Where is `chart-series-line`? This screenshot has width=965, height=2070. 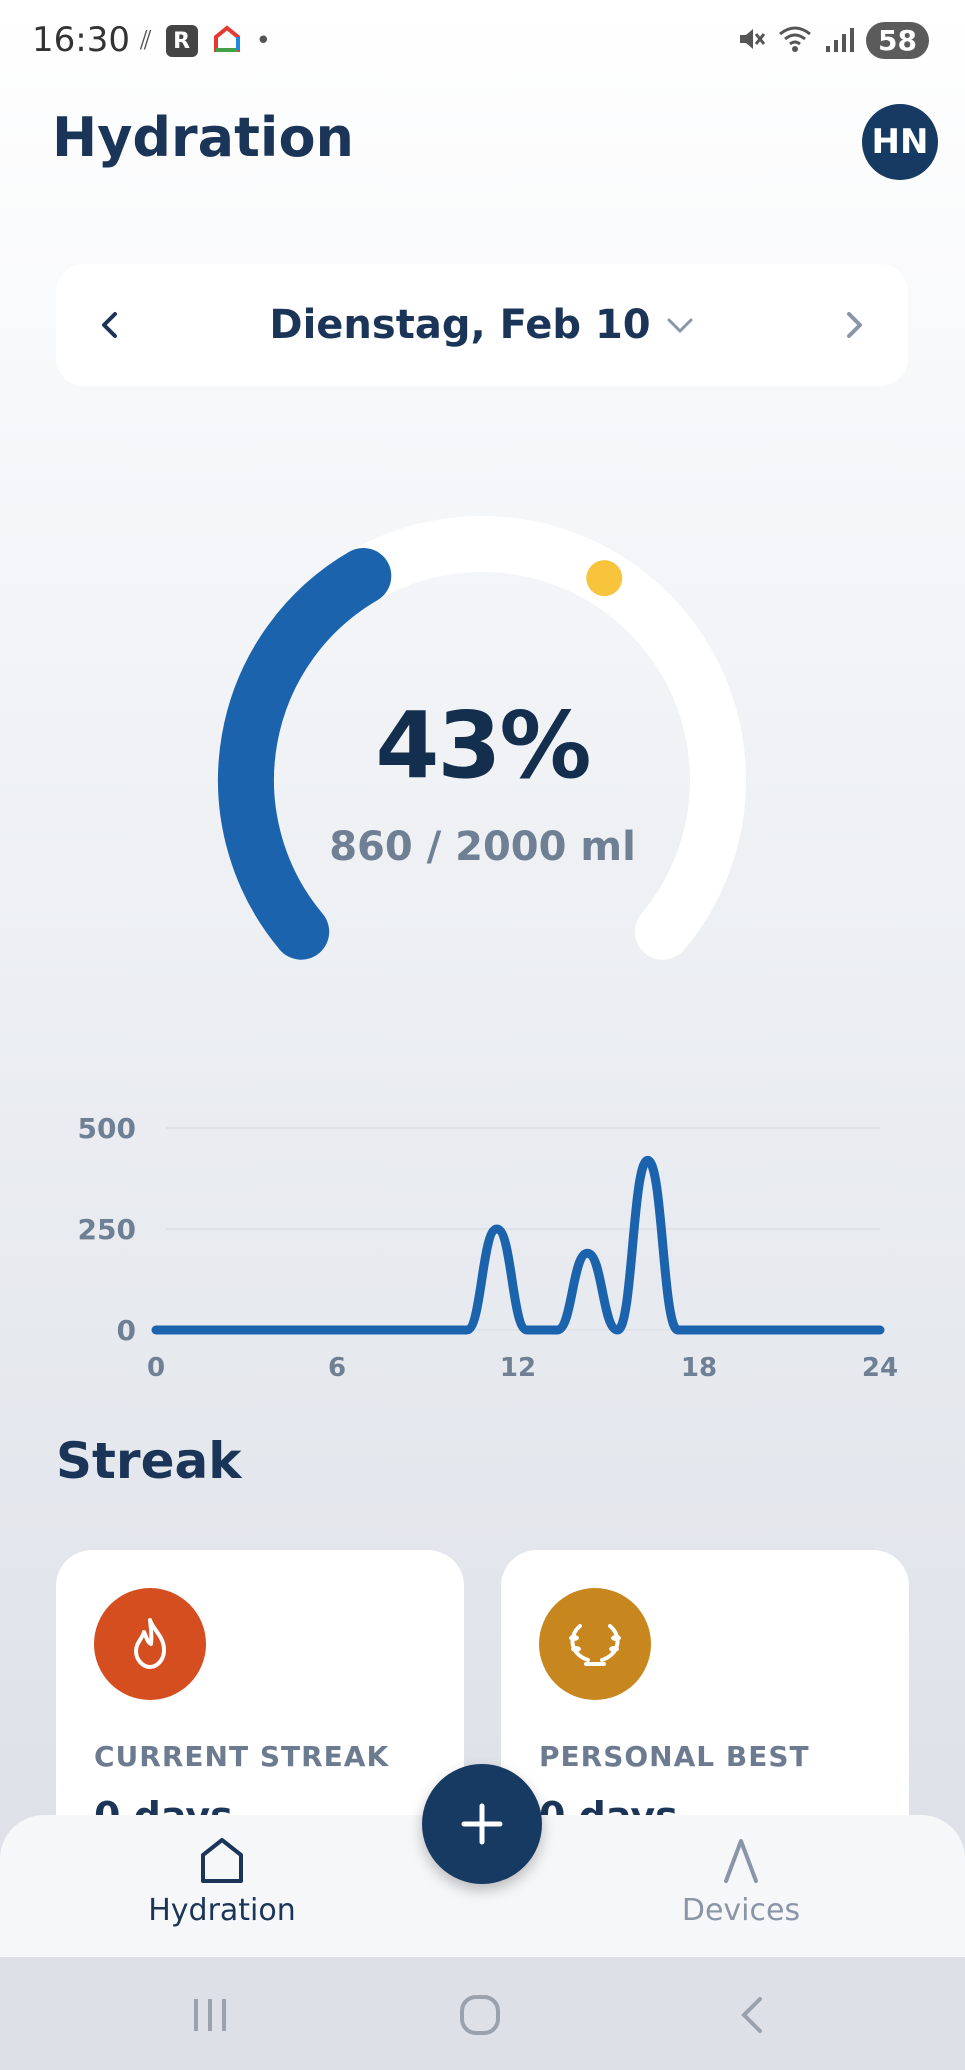
chart-series-line is located at coordinates (518, 1245).